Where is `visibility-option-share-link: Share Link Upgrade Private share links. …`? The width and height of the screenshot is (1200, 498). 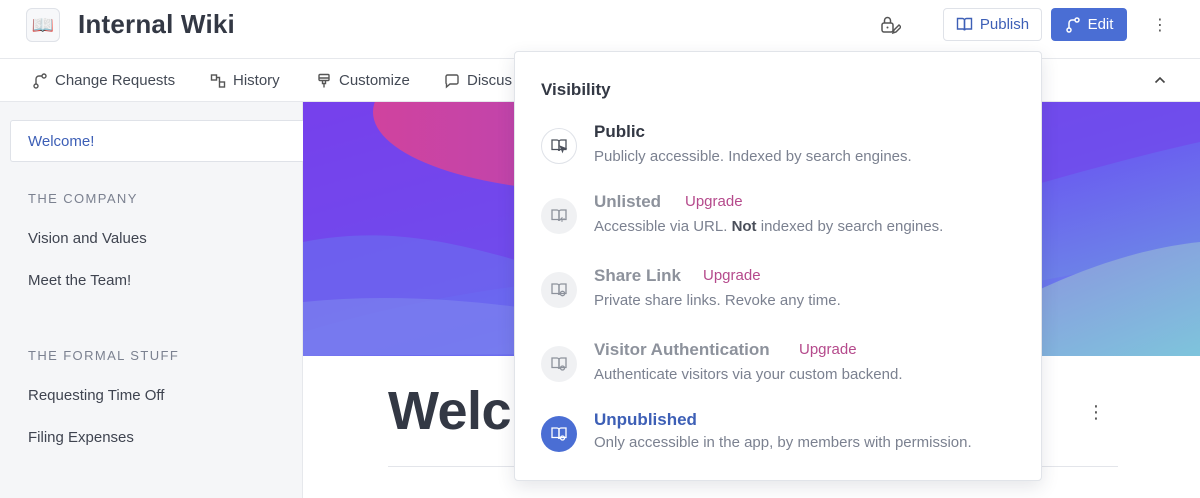
visibility-option-share-link: Share Link Upgrade Private share links. … is located at coordinates (779, 296).